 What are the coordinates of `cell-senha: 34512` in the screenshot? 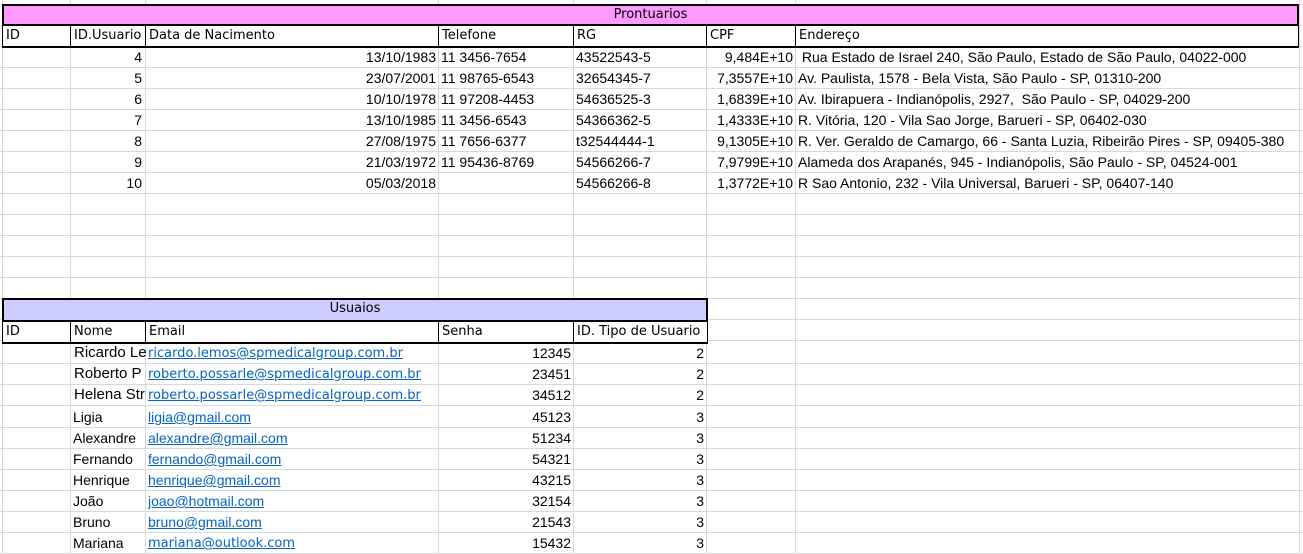 It's located at (504, 395).